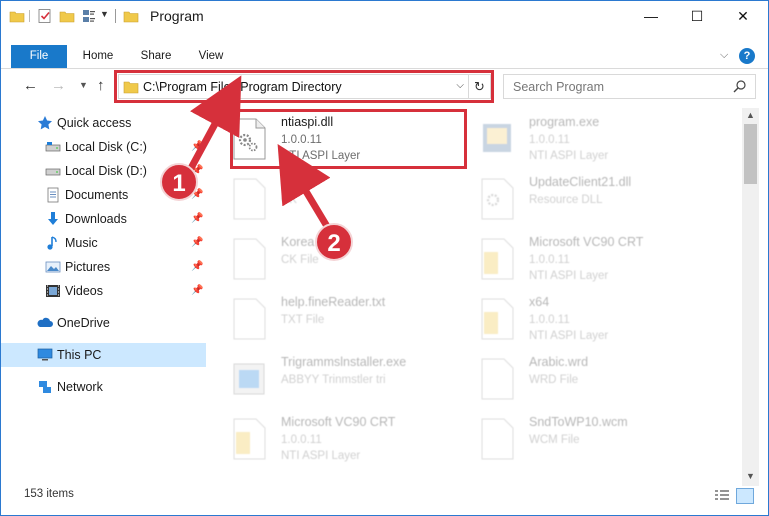  Describe the element at coordinates (497, 199) in the screenshot. I see `dll-gear-icon` at that location.